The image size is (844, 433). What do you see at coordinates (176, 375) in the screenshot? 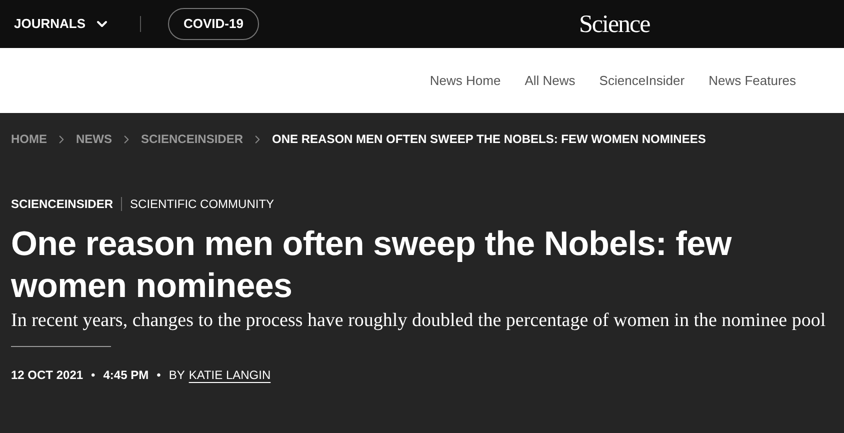
I see `byline-label: BY` at bounding box center [176, 375].